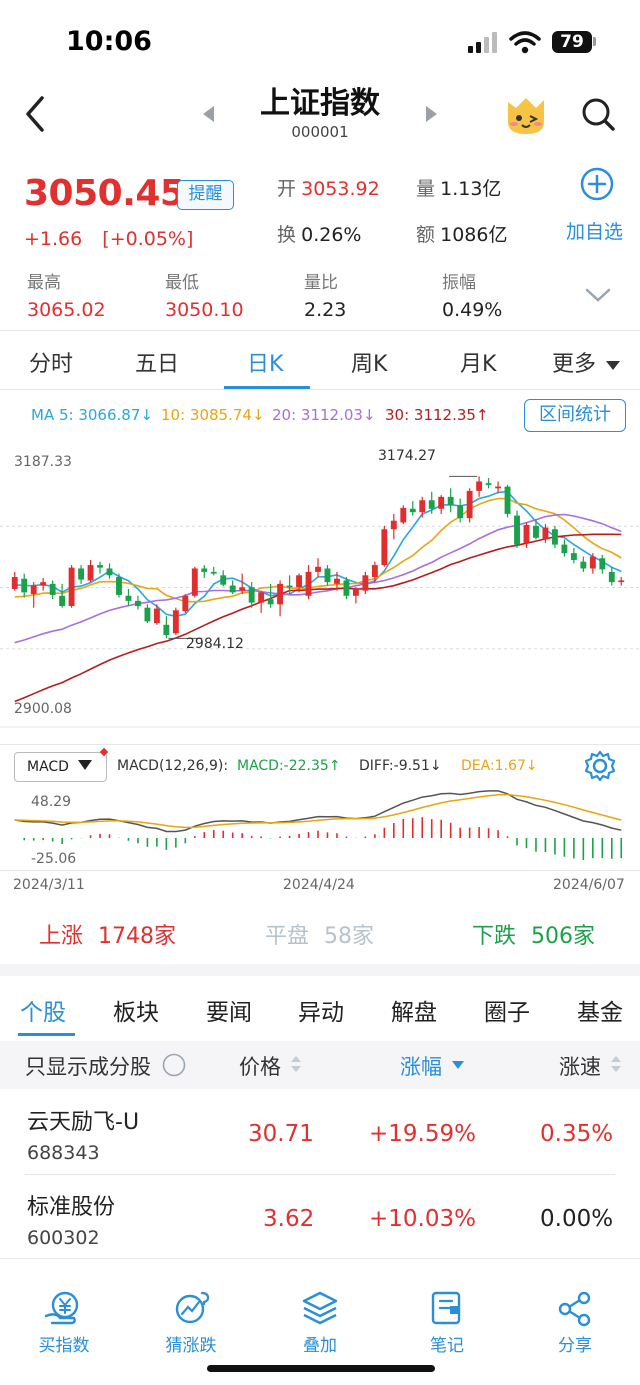 The width and height of the screenshot is (640, 1385). Describe the element at coordinates (447, 1343) in the screenshot. I see `nav-notes: 笔记` at that location.